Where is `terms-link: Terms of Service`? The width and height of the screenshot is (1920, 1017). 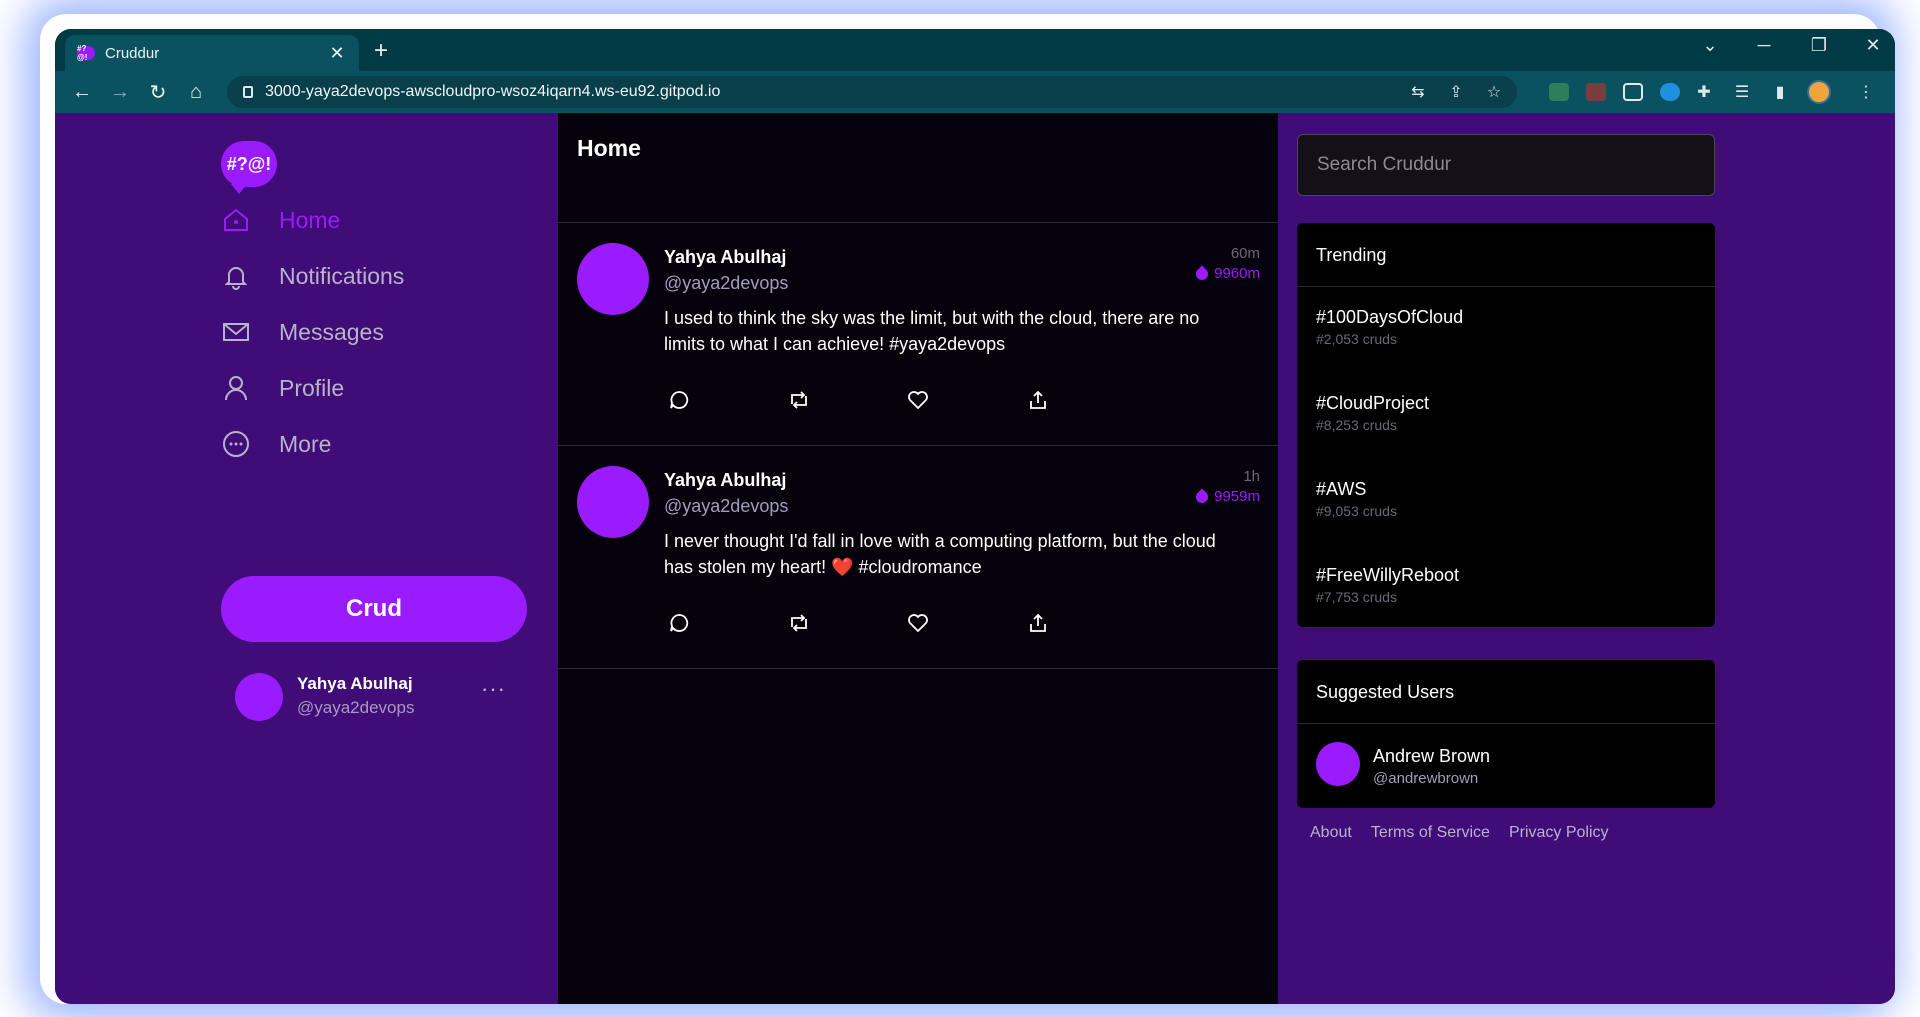
terms-link: Terms of Service is located at coordinates (1430, 833).